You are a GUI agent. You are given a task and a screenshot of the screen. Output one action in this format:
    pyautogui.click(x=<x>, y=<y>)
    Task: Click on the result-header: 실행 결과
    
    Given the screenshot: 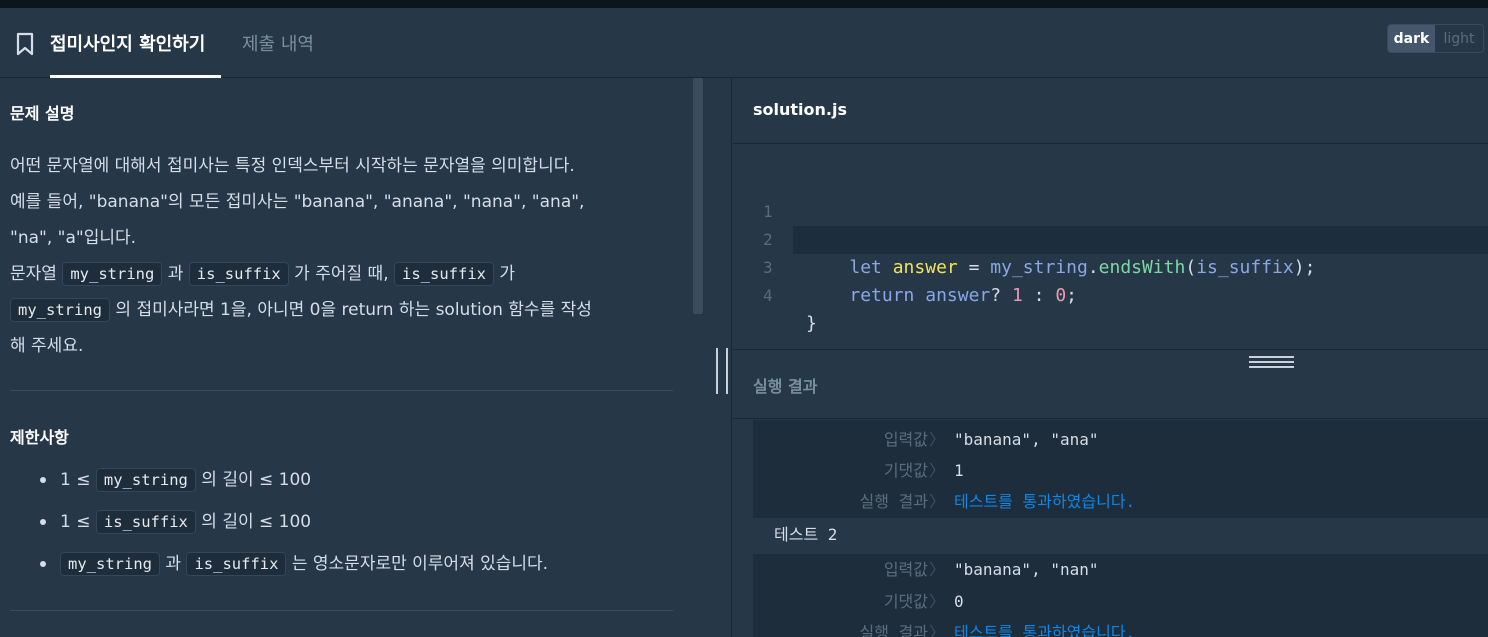 What is the action you would take?
    pyautogui.click(x=1110, y=385)
    